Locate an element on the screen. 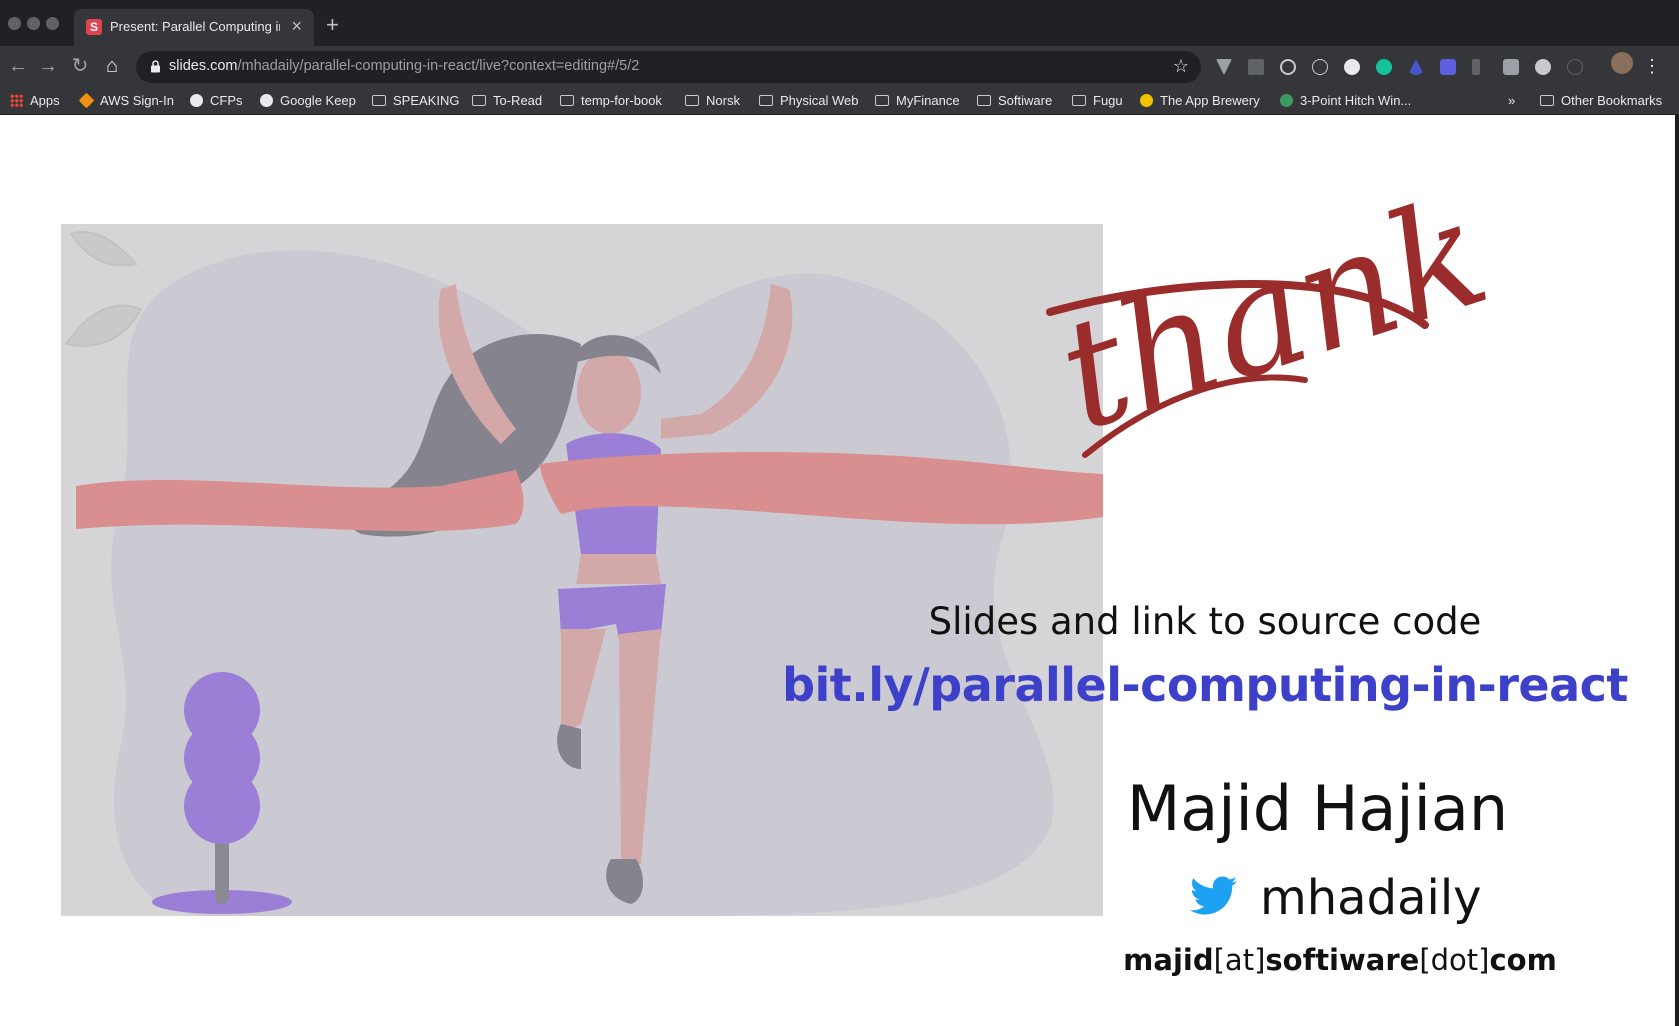 This screenshot has height=1026, width=1679. bookmark-label: Apps is located at coordinates (45, 100).